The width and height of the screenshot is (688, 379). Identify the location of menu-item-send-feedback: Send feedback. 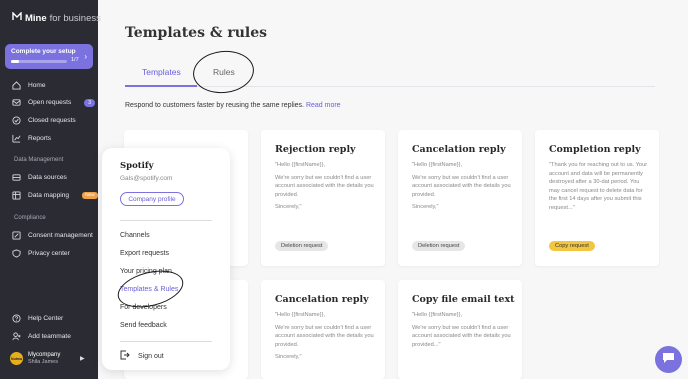
(143, 325).